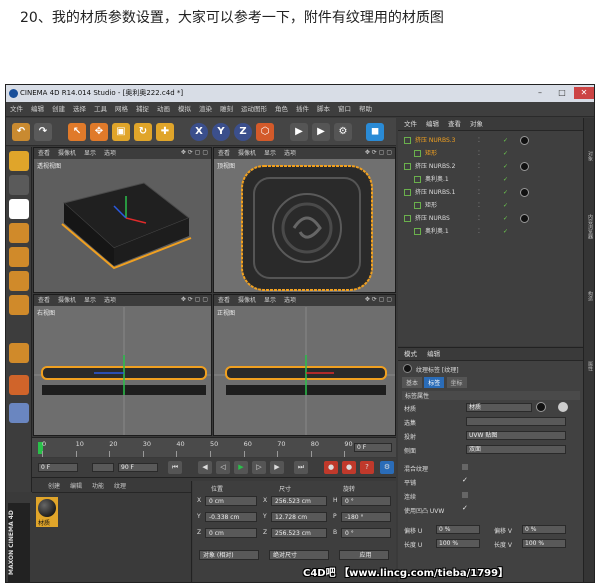 This screenshot has width=601, height=587. Describe the element at coordinates (142, 109) in the screenshot. I see `menu-item: 捕捉` at that location.